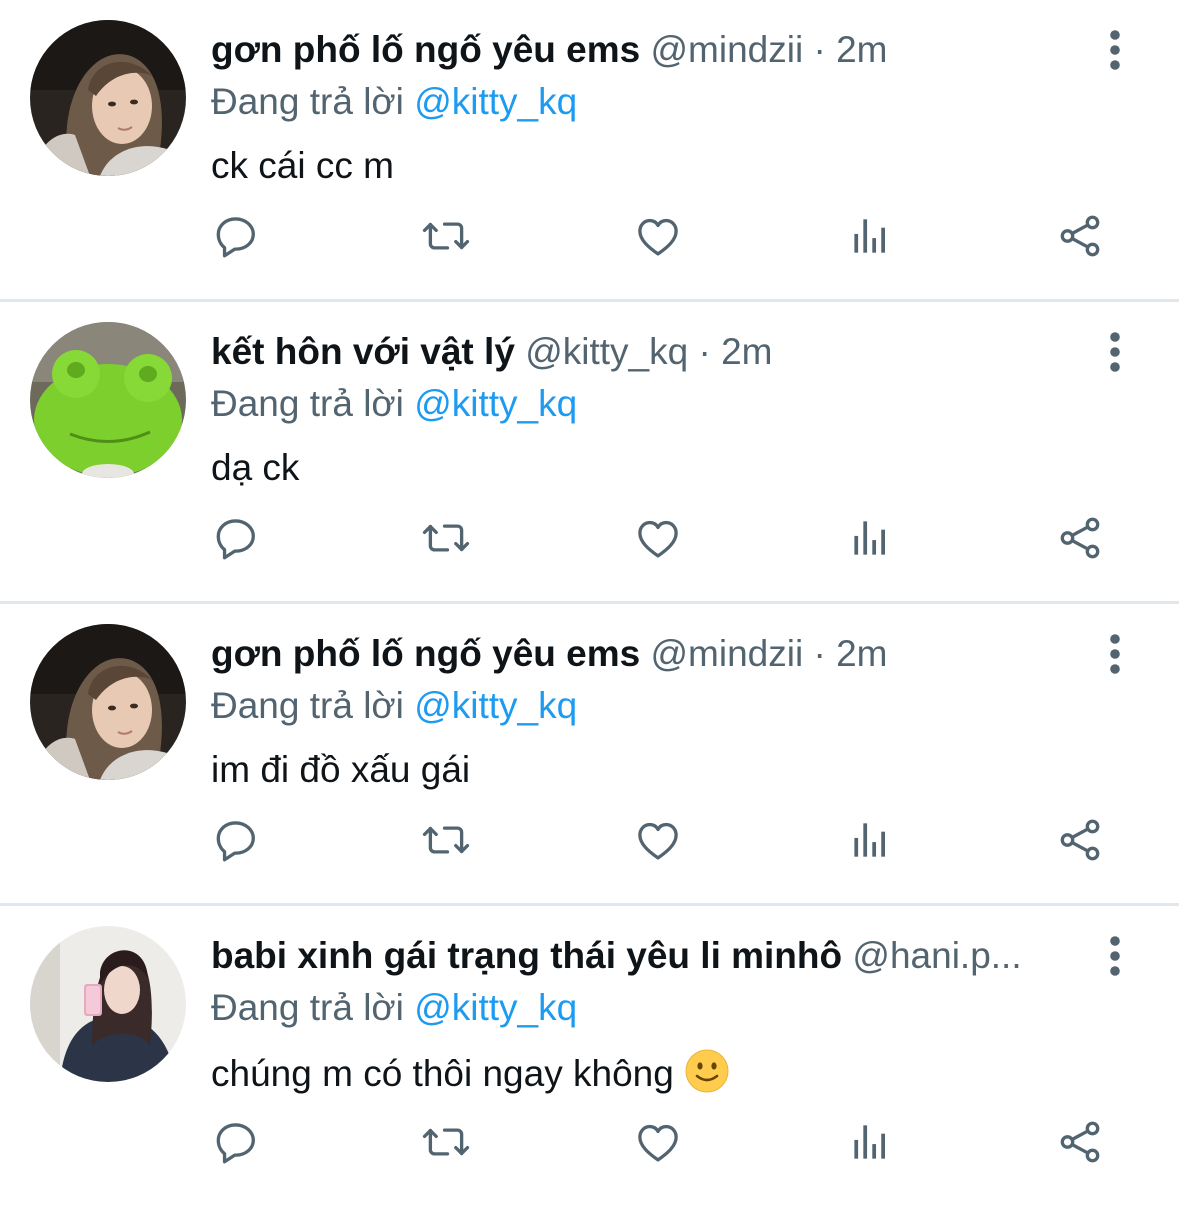  Describe the element at coordinates (302, 165) in the screenshot. I see `tweet-text: ck cái cc m` at that location.